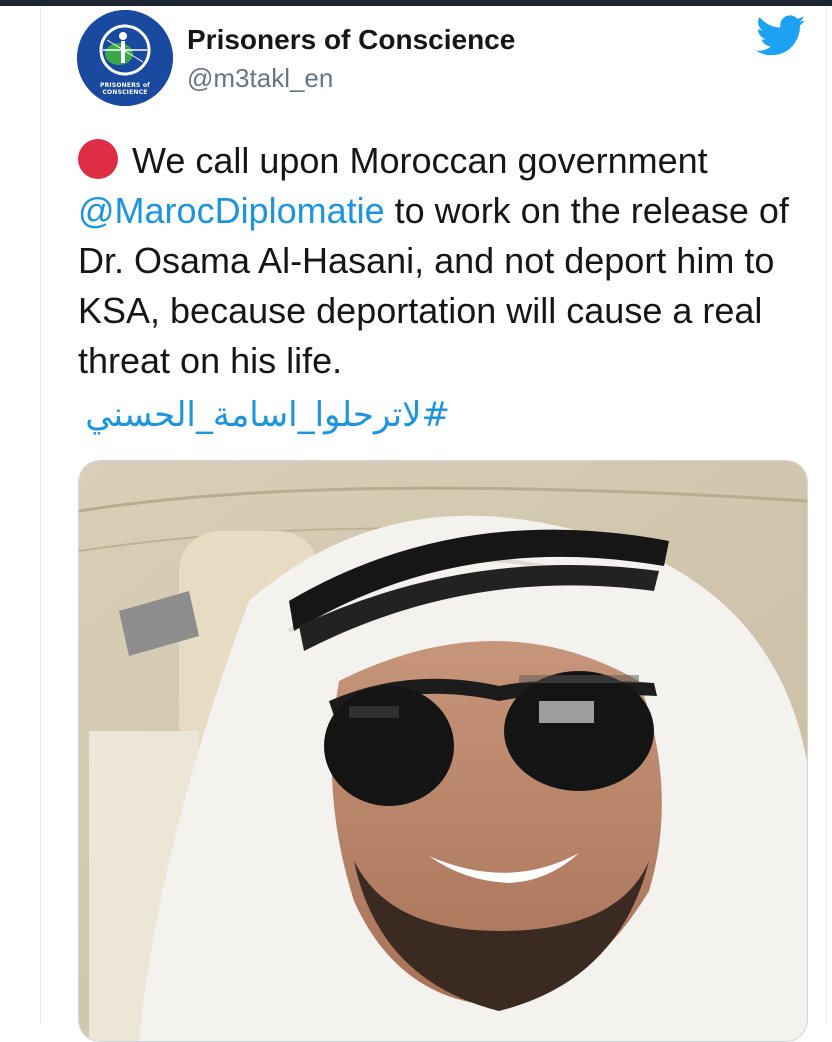 The width and height of the screenshot is (832, 1042). What do you see at coordinates (416, 3) in the screenshot?
I see `top-status-bar` at bounding box center [416, 3].